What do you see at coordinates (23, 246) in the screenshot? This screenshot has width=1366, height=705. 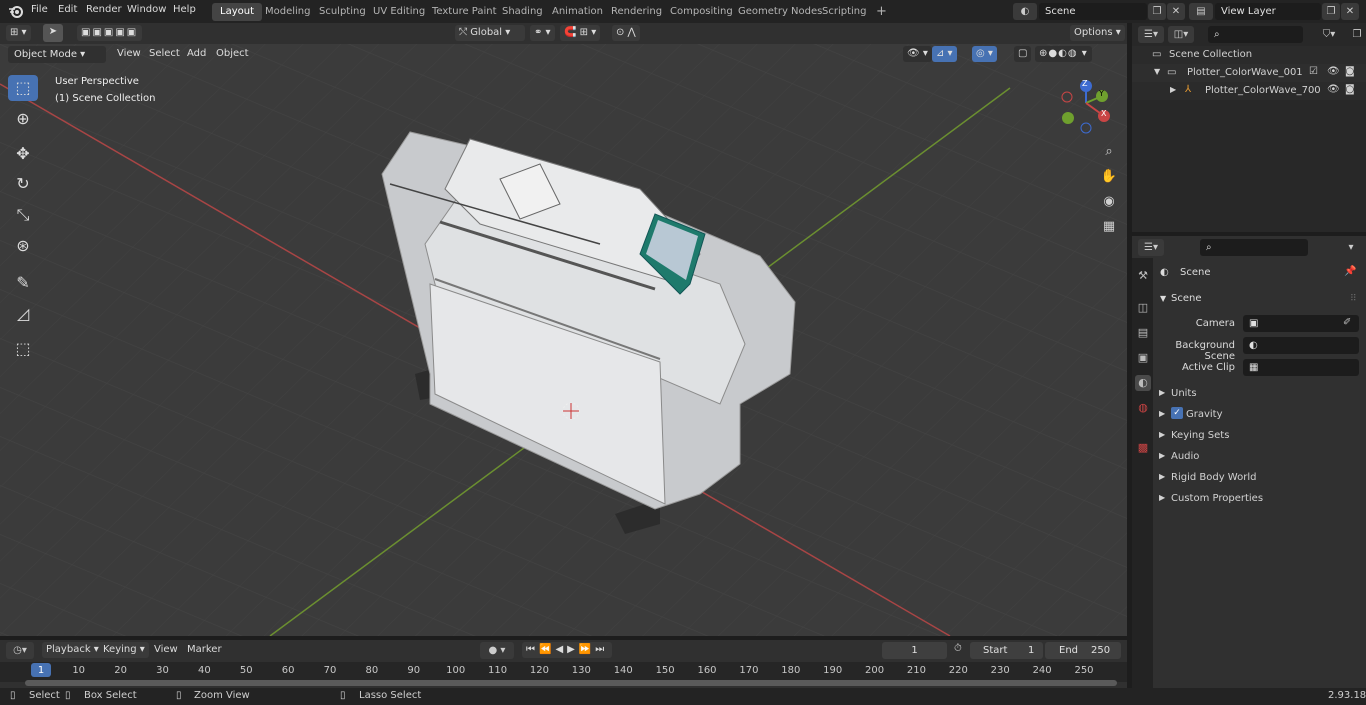 I see `transform-tool-icon: ⊛` at bounding box center [23, 246].